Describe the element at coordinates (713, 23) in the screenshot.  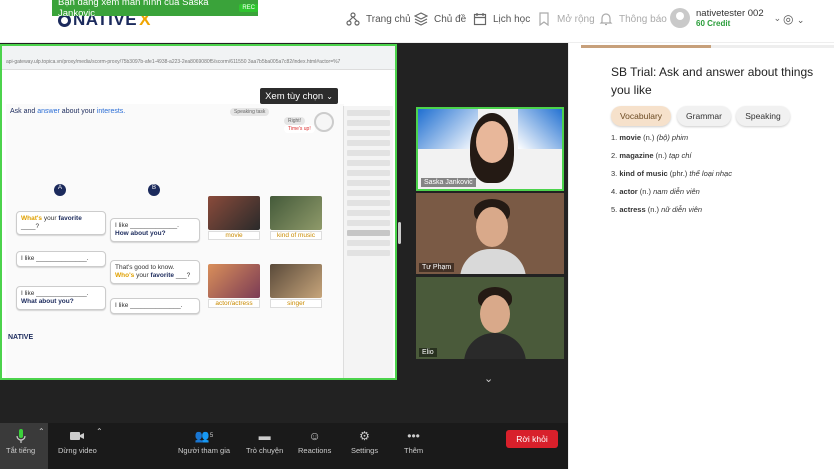
I see `credit-balance: 60 Credit` at that location.